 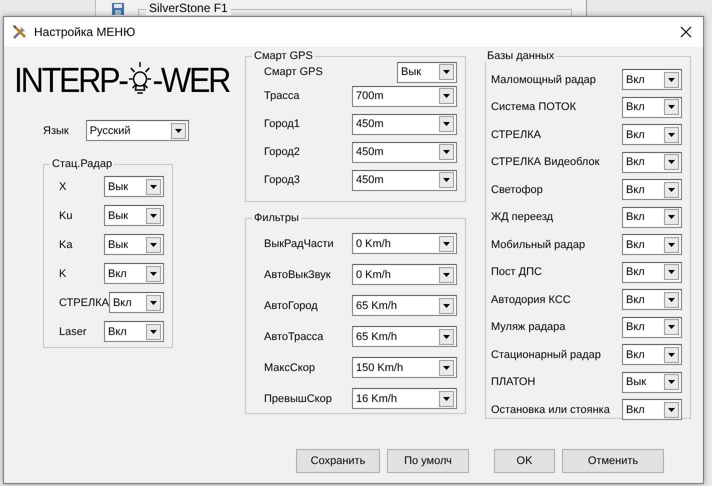 What do you see at coordinates (528, 327) in the screenshot?
I see `field-label: Муляж радара` at bounding box center [528, 327].